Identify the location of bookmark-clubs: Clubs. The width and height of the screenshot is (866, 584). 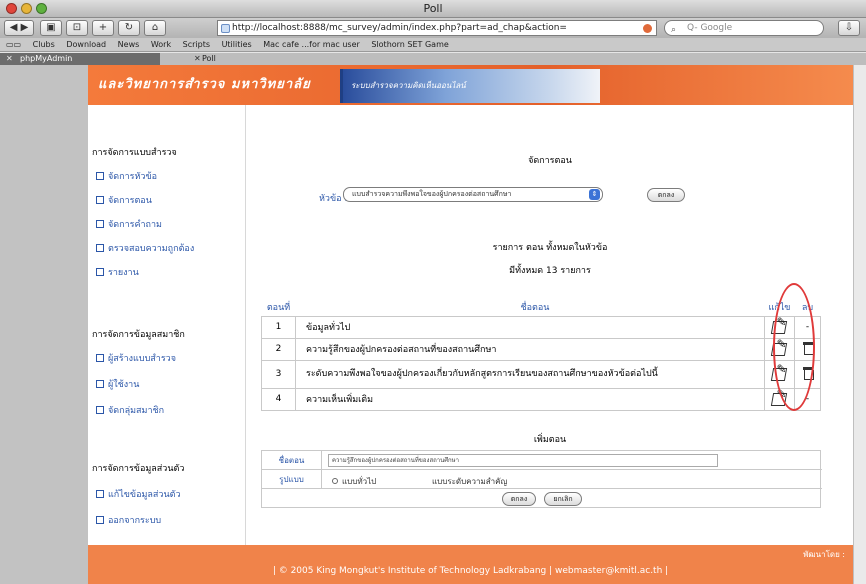
(44, 44).